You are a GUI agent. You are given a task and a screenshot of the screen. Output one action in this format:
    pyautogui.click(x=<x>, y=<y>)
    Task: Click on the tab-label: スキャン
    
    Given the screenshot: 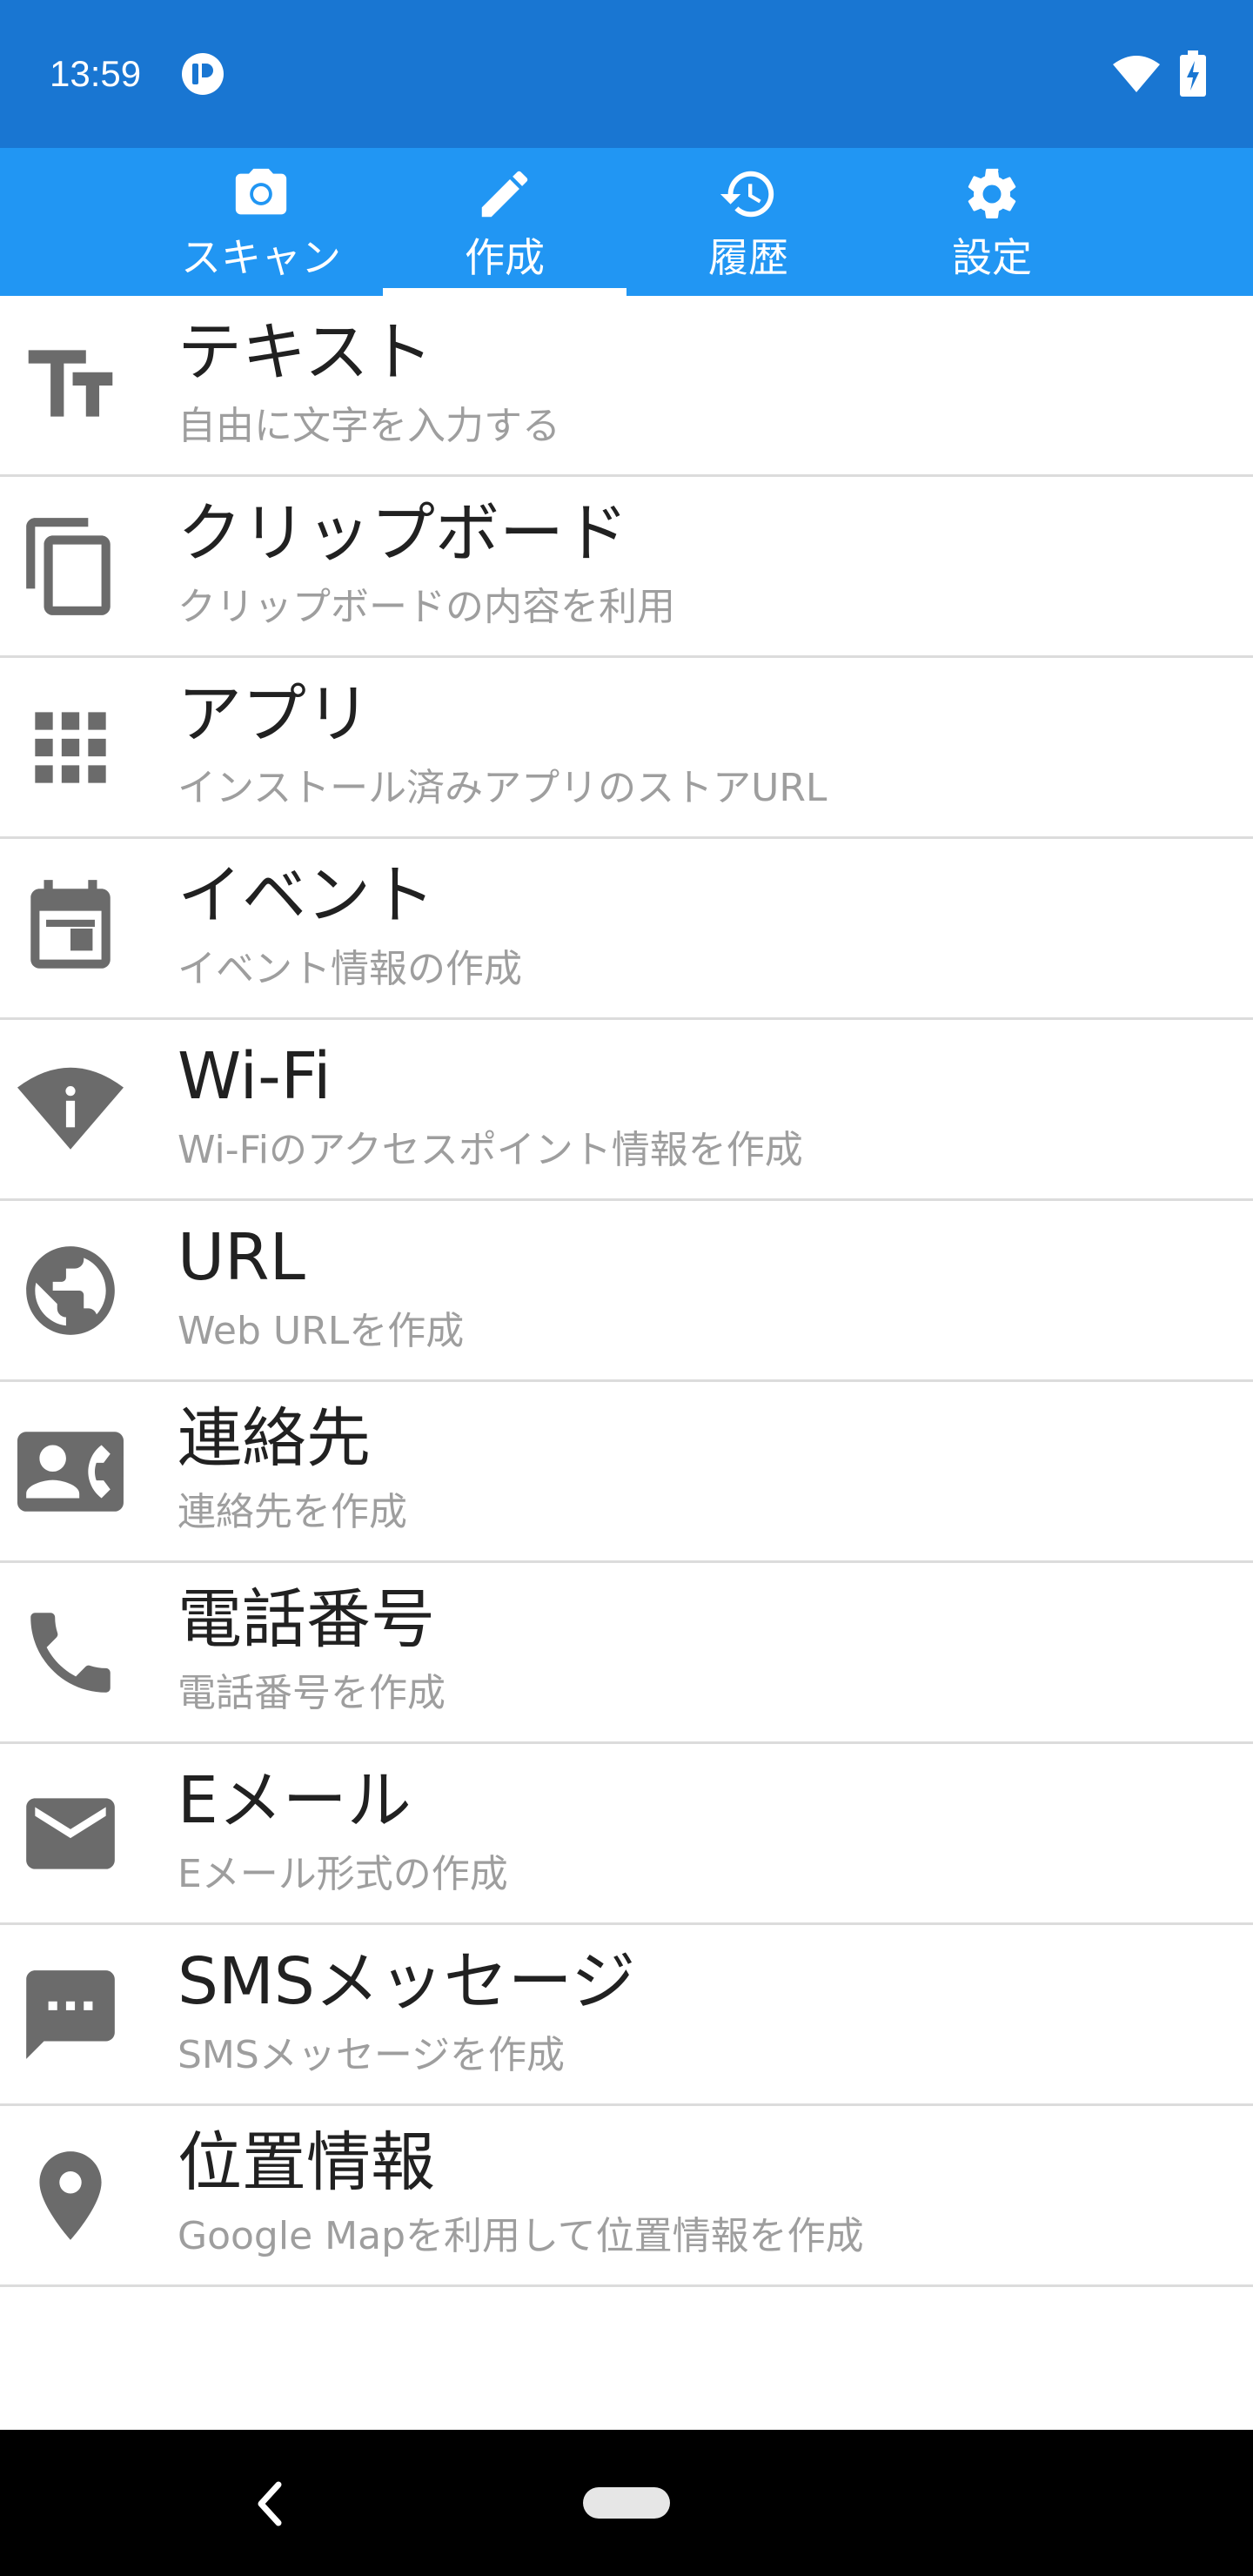 What is the action you would take?
    pyautogui.click(x=261, y=257)
    